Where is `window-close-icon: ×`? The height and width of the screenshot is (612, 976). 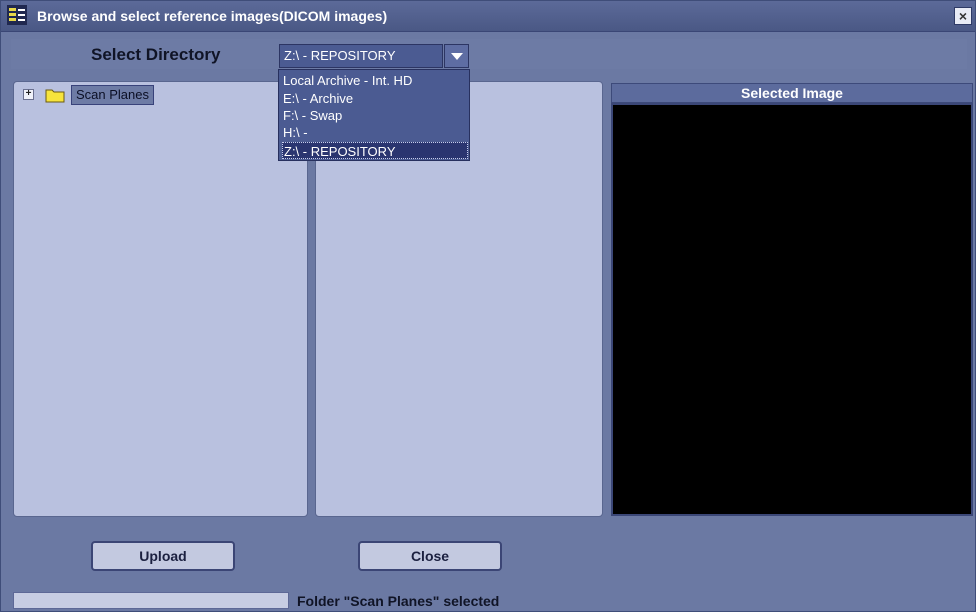
window-close-icon: × is located at coordinates (963, 16).